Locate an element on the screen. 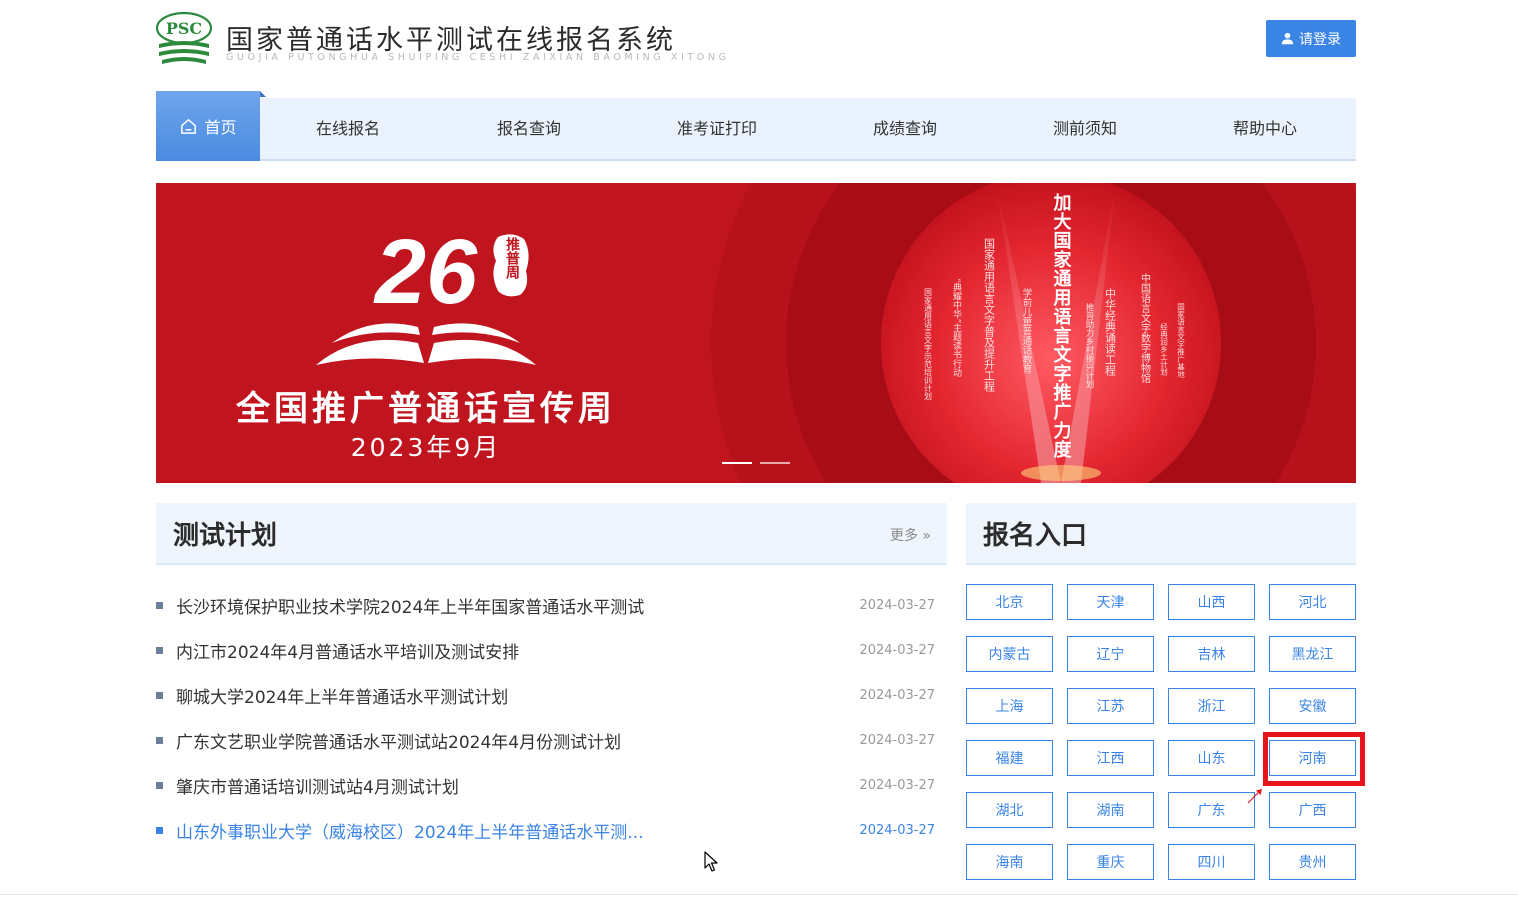 Image resolution: width=1518 pixels, height=897 pixels. banner-vertical-text: 学前儿童普通话教育 is located at coordinates (1027, 330).